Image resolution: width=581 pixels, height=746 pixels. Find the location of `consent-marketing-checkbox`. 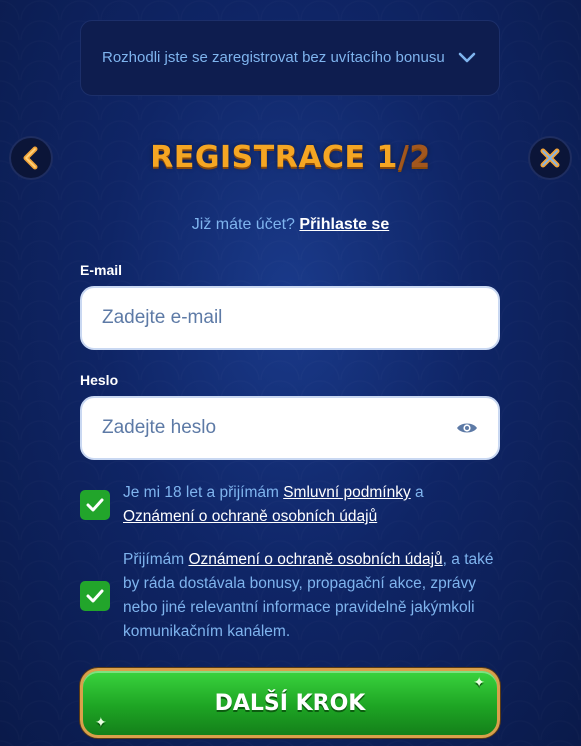

consent-marketing-checkbox is located at coordinates (95, 596).